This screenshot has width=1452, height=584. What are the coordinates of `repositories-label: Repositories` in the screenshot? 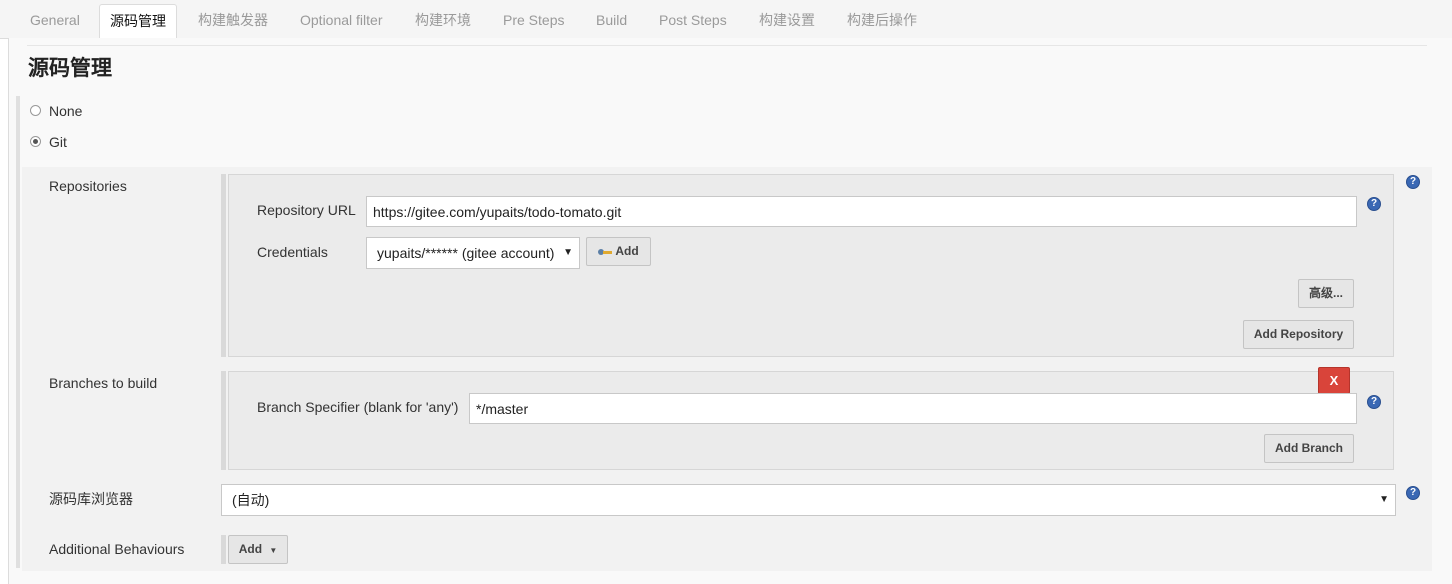 It's located at (88, 186).